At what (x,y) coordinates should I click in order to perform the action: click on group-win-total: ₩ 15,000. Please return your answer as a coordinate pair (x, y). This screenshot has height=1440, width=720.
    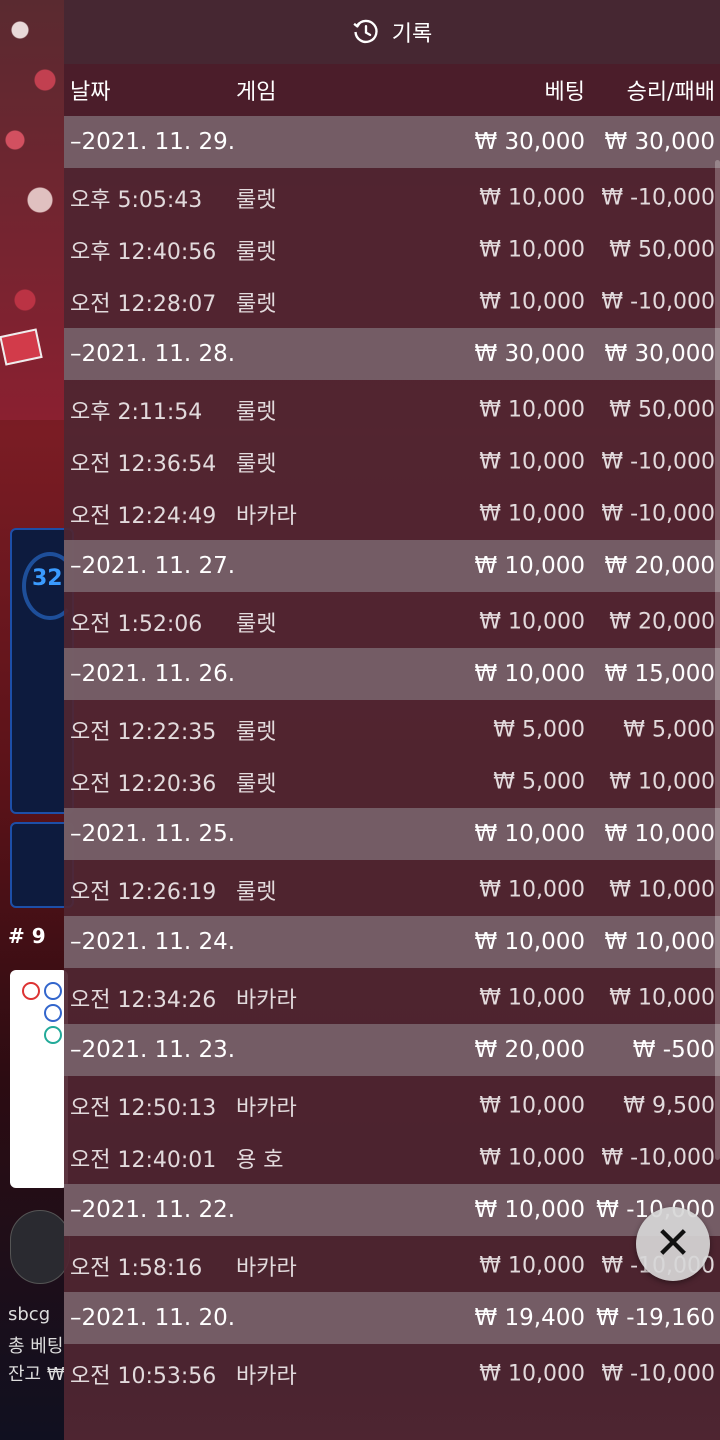
    Looking at the image, I should click on (659, 674).